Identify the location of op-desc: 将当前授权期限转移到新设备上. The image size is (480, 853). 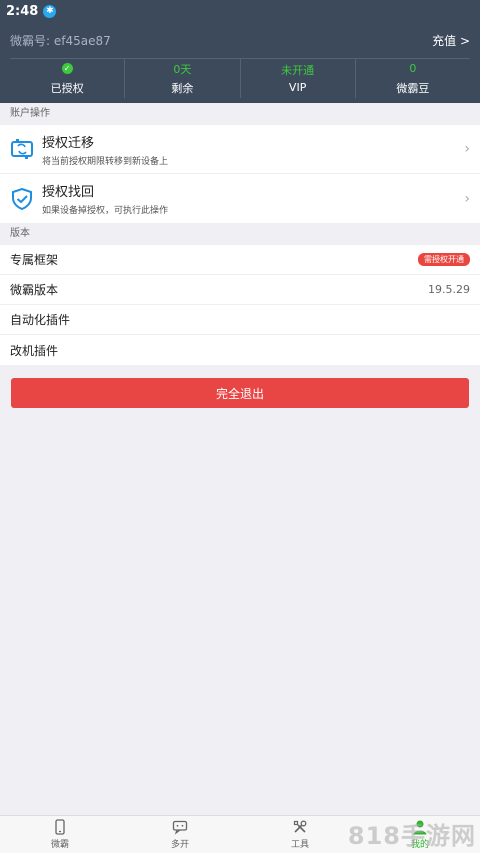
(105, 161).